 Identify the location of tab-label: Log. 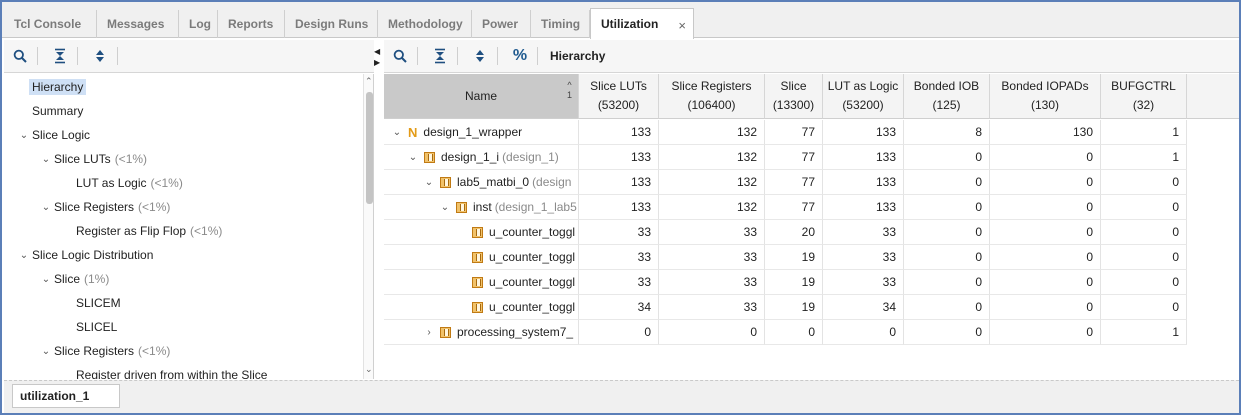
(200, 24).